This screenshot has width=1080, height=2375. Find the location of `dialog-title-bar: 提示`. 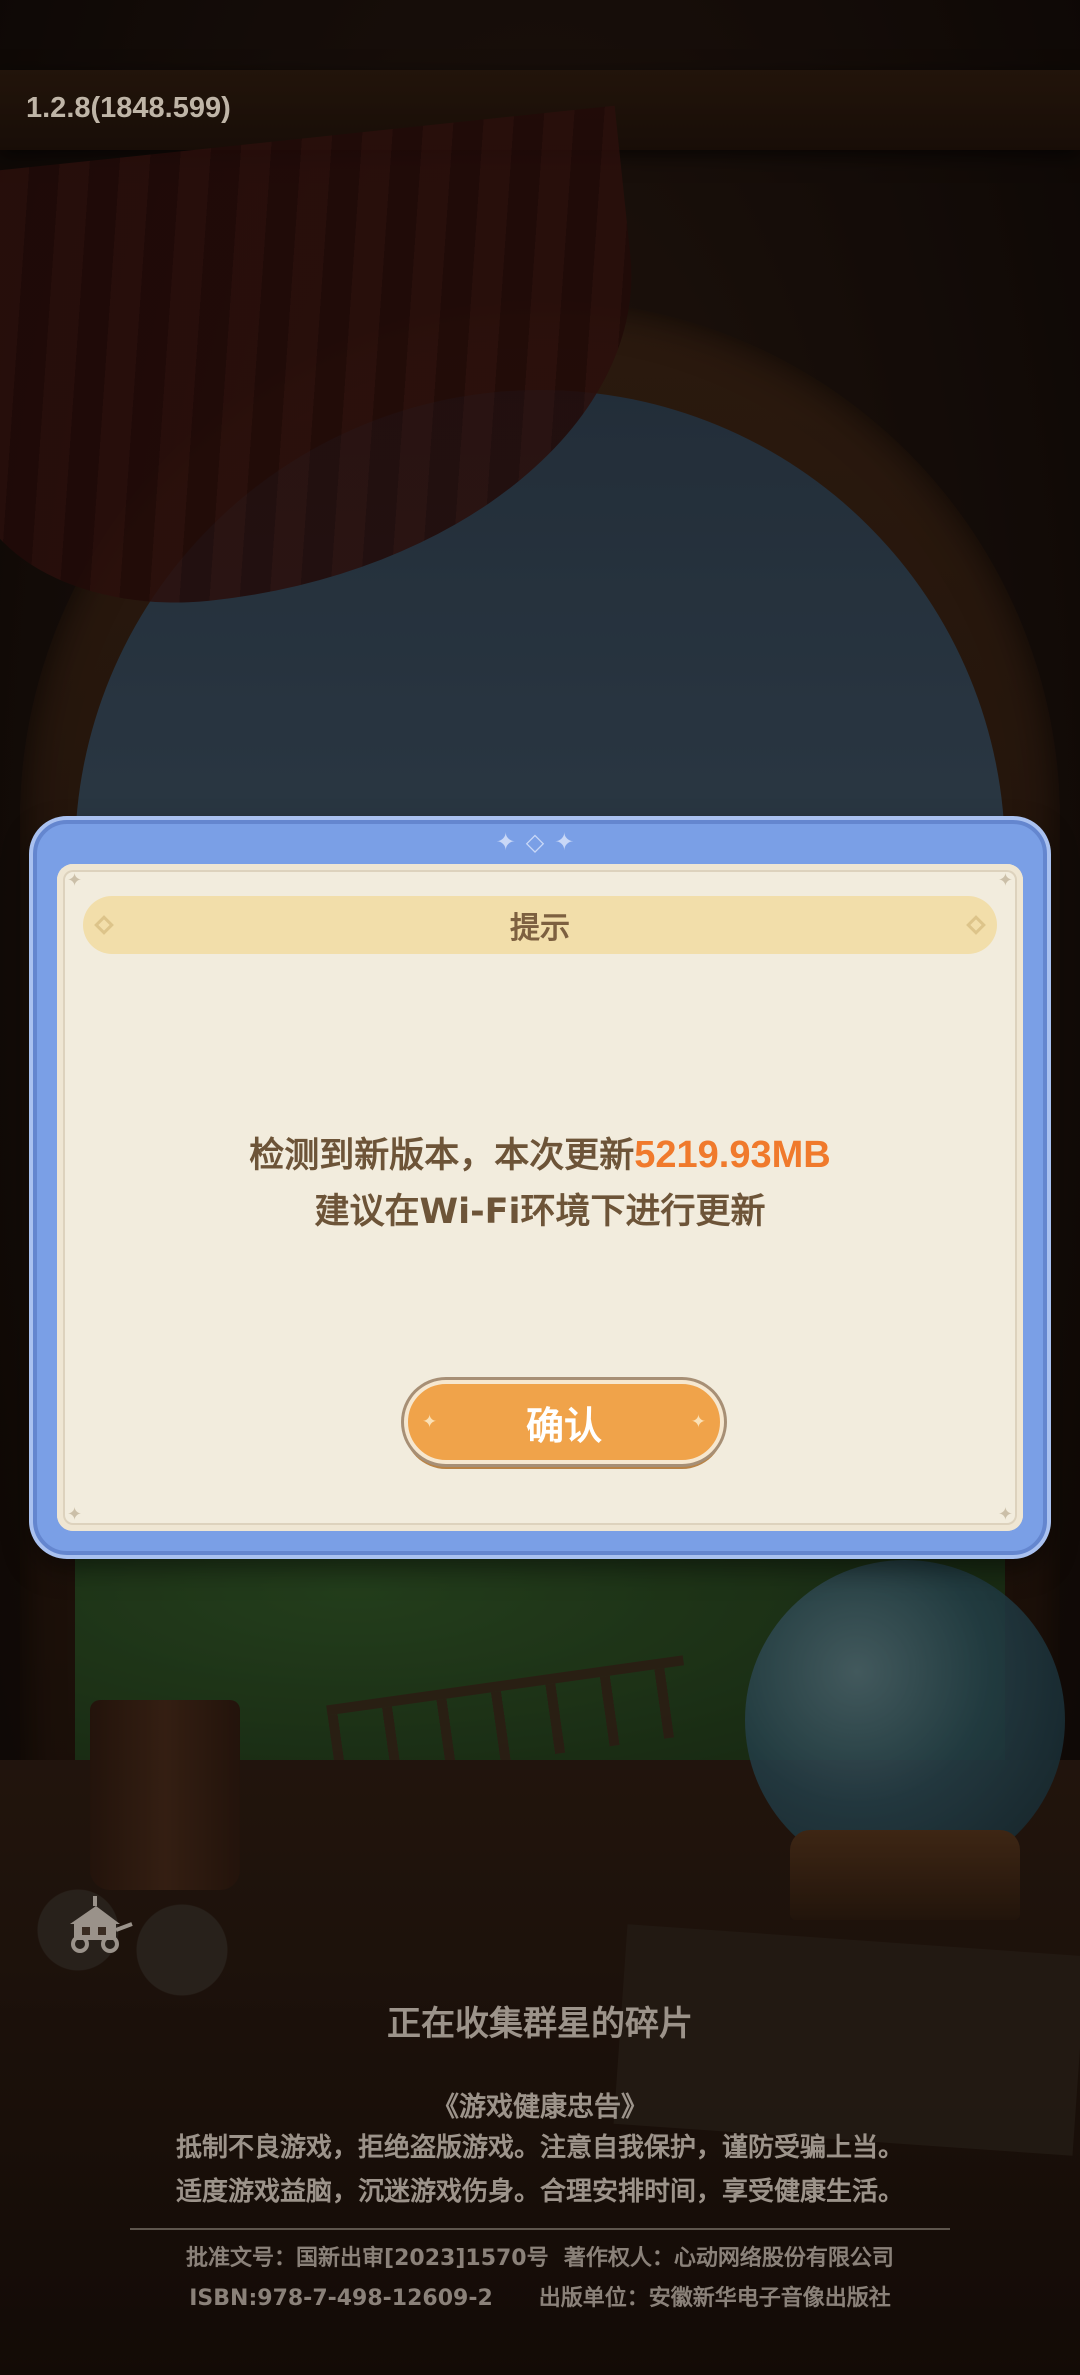

dialog-title-bar: 提示 is located at coordinates (540, 925).